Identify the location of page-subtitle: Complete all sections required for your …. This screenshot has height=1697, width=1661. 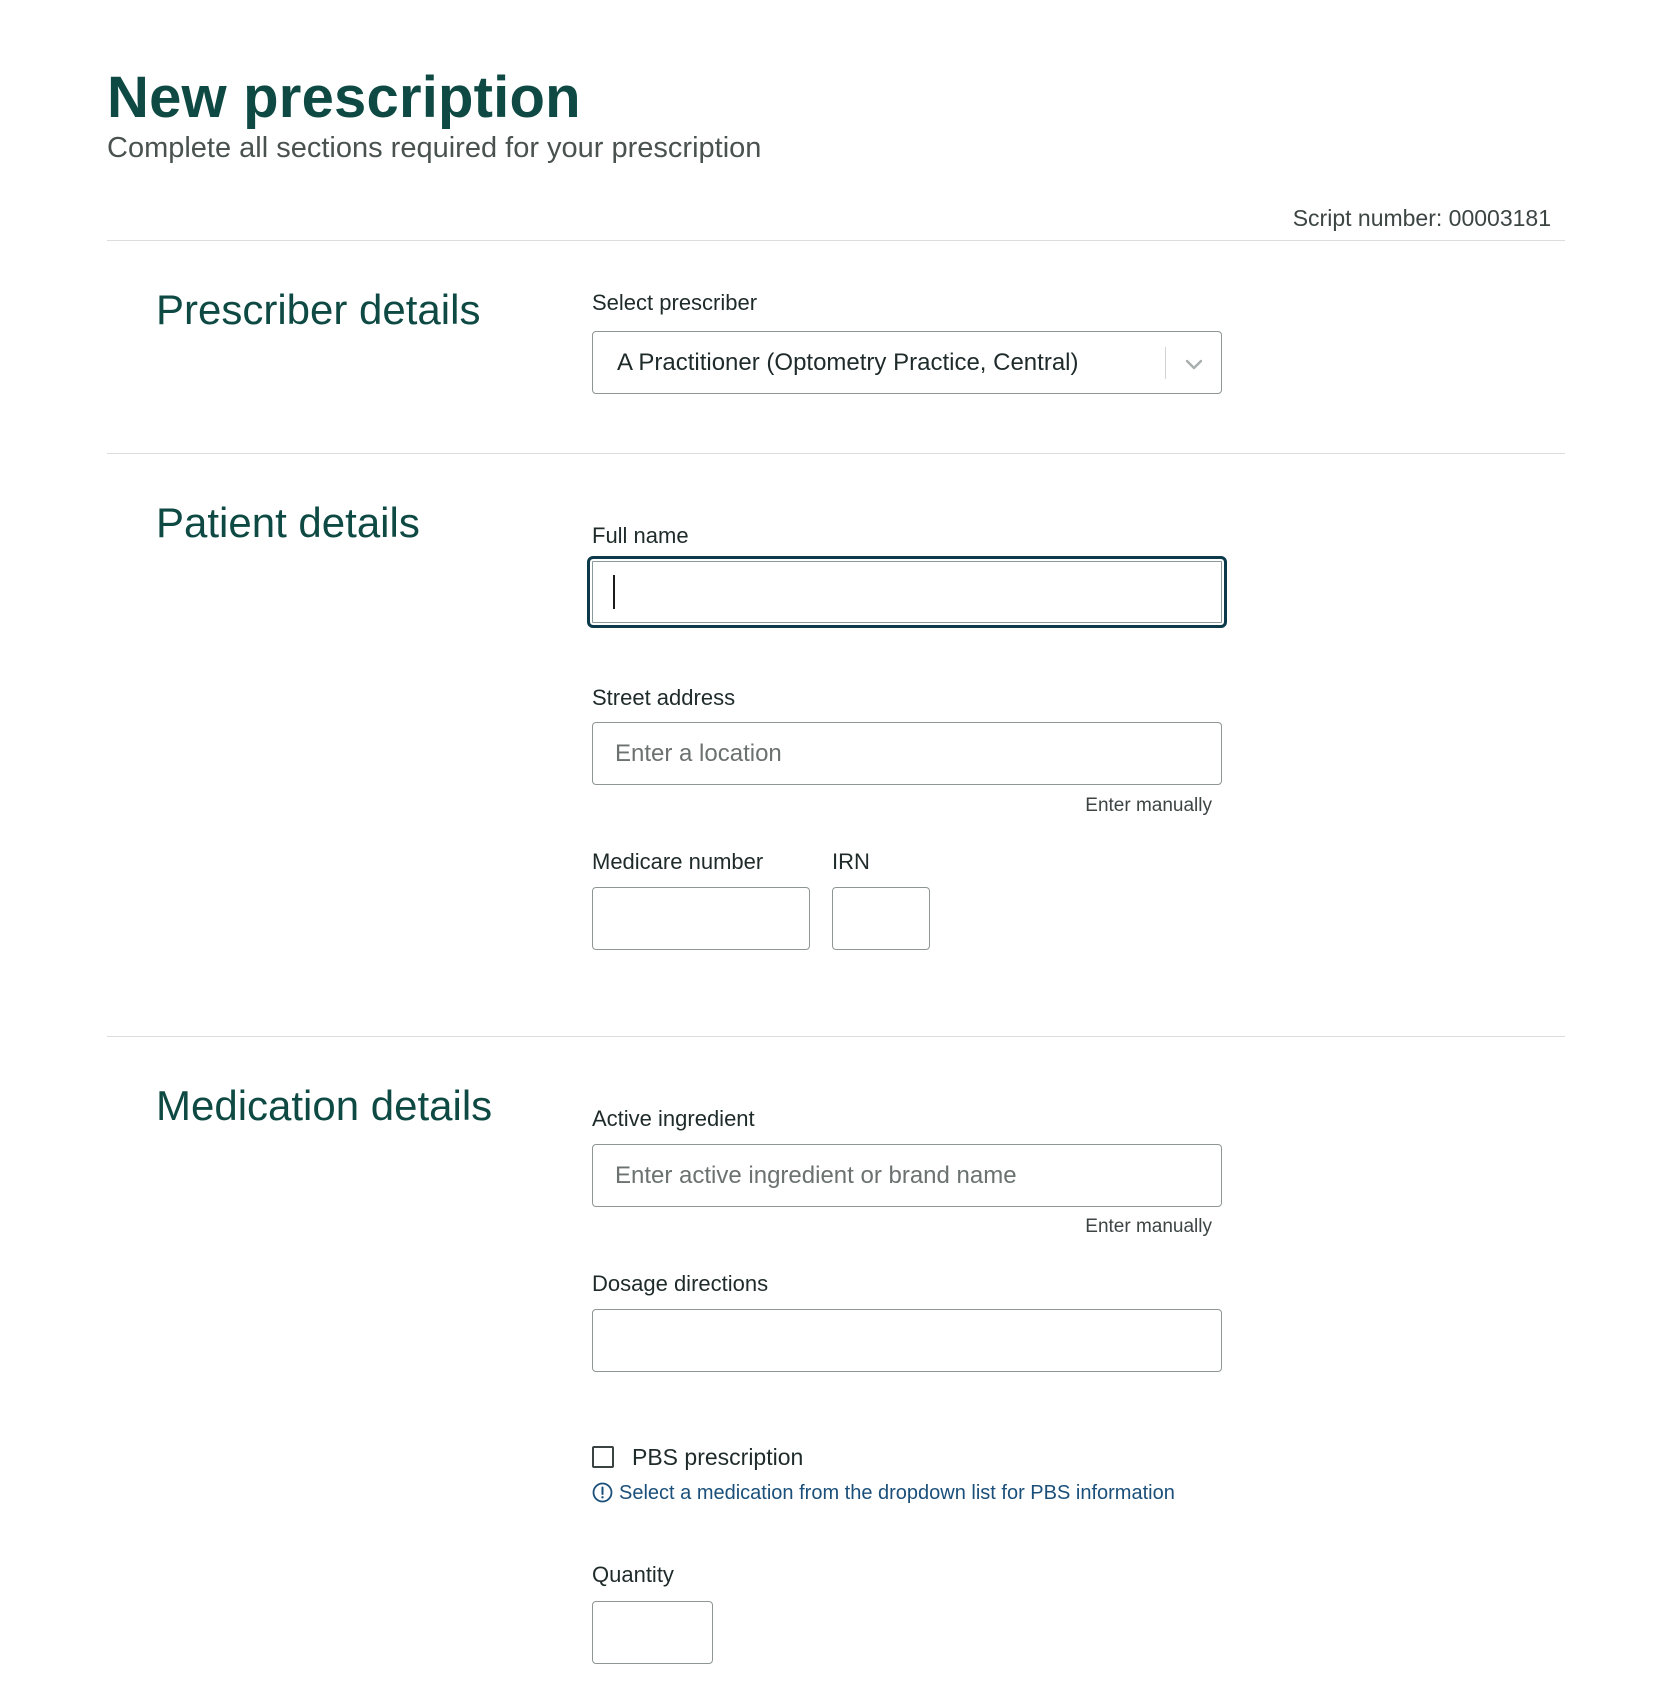
(434, 148).